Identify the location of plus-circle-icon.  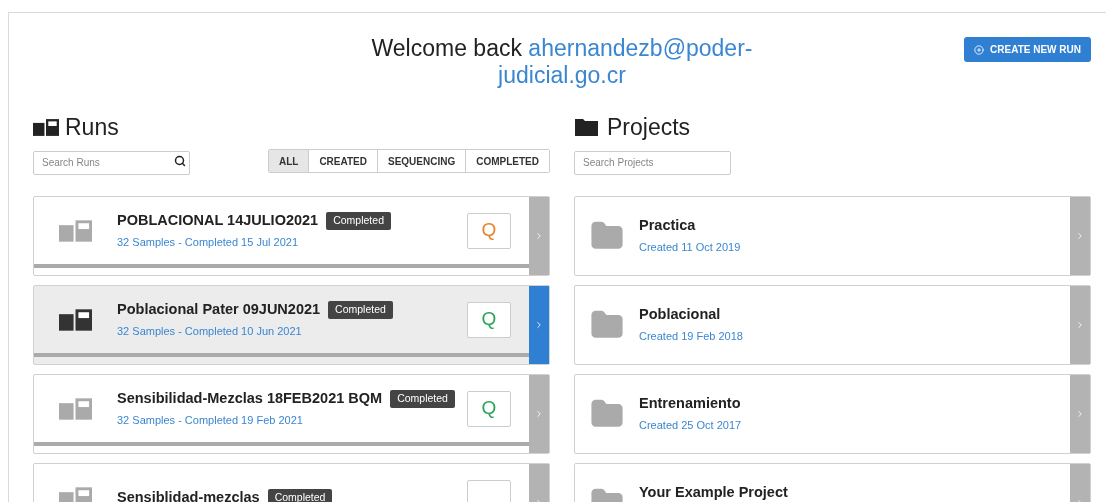
(979, 49).